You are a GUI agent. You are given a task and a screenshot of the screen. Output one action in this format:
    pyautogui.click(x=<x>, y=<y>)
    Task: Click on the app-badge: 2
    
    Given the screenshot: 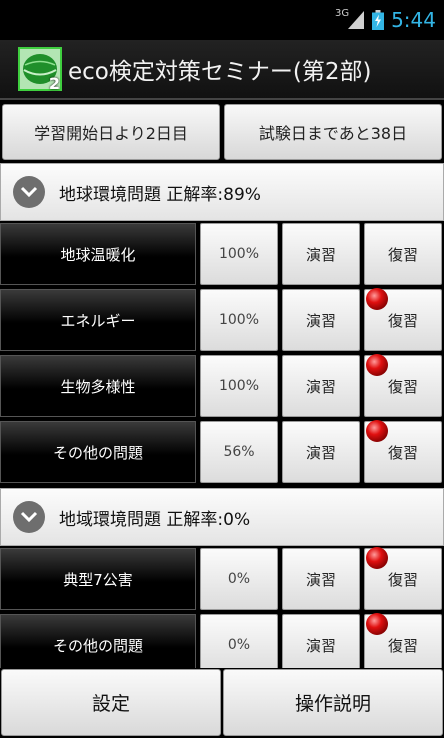 What is the action you would take?
    pyautogui.click(x=54, y=83)
    